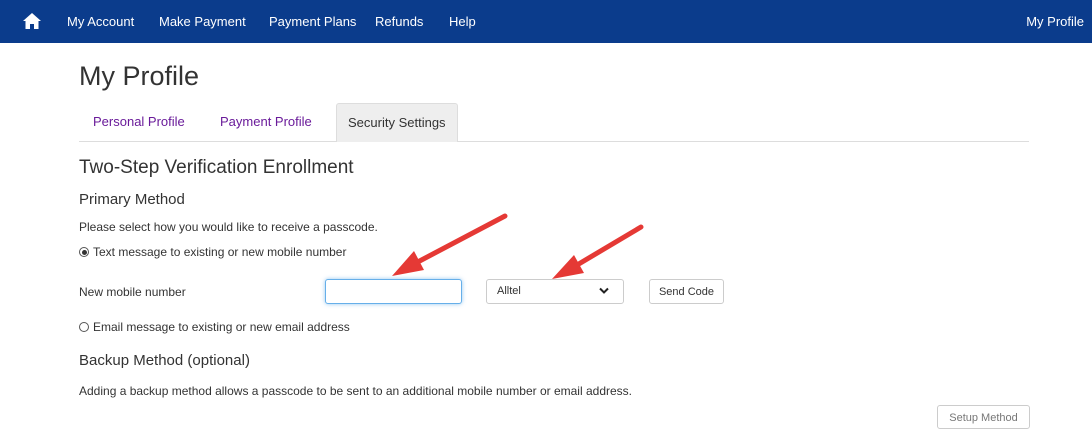 The image size is (1092, 429). I want to click on carrier-select: Alltel, so click(555, 291).